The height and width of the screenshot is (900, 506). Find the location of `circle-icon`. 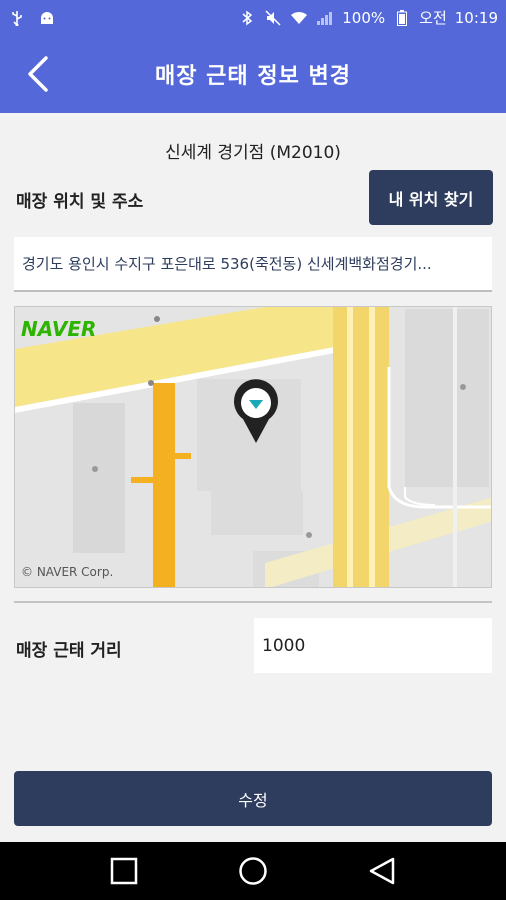

circle-icon is located at coordinates (253, 871).